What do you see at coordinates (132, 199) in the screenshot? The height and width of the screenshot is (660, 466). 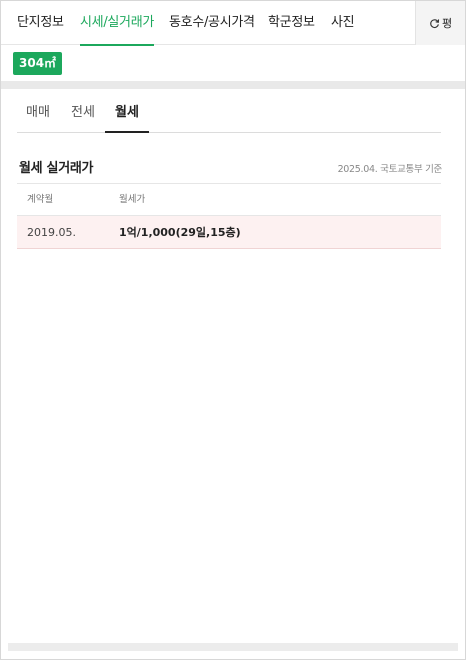 I see `column-header-rent-price: 월세가` at bounding box center [132, 199].